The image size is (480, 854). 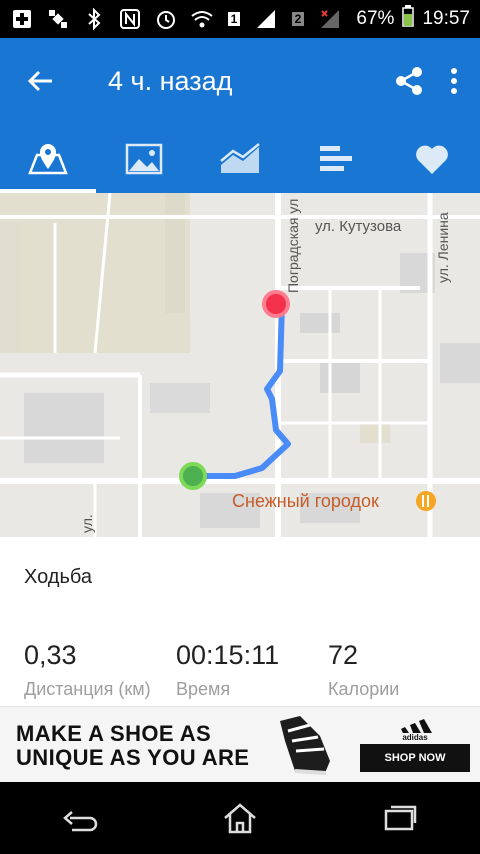 What do you see at coordinates (166, 19) in the screenshot?
I see `alarm-icon` at bounding box center [166, 19].